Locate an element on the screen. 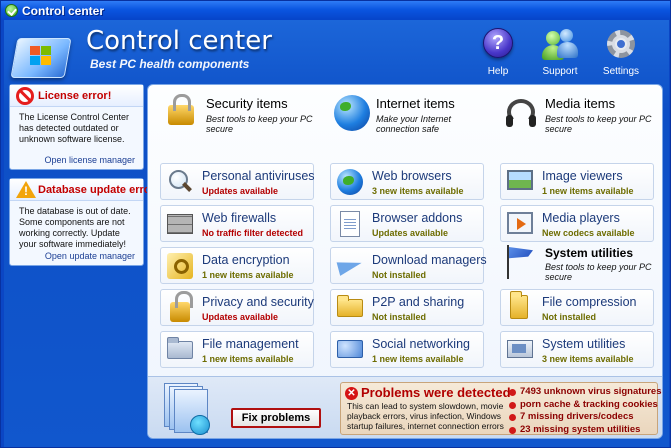  problem-text: 7493 unknown virus signatures is located at coordinates (591, 391).